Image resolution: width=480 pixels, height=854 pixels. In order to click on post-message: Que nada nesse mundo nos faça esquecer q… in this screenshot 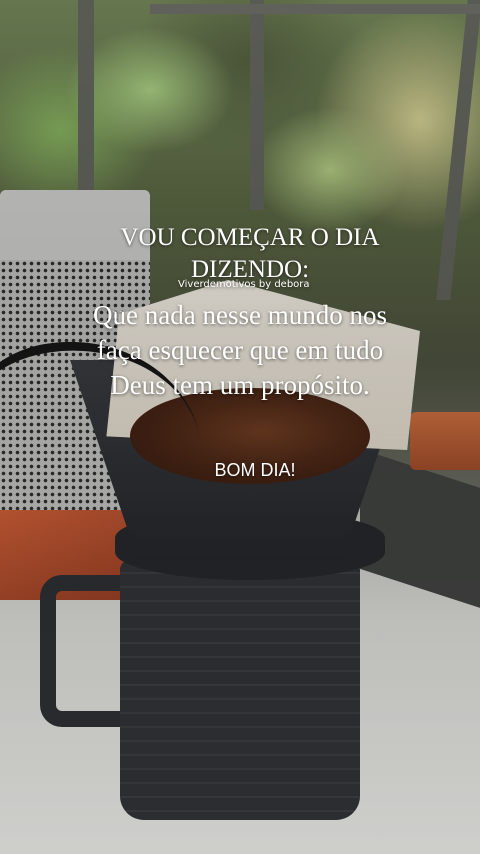, I will do `click(240, 350)`.